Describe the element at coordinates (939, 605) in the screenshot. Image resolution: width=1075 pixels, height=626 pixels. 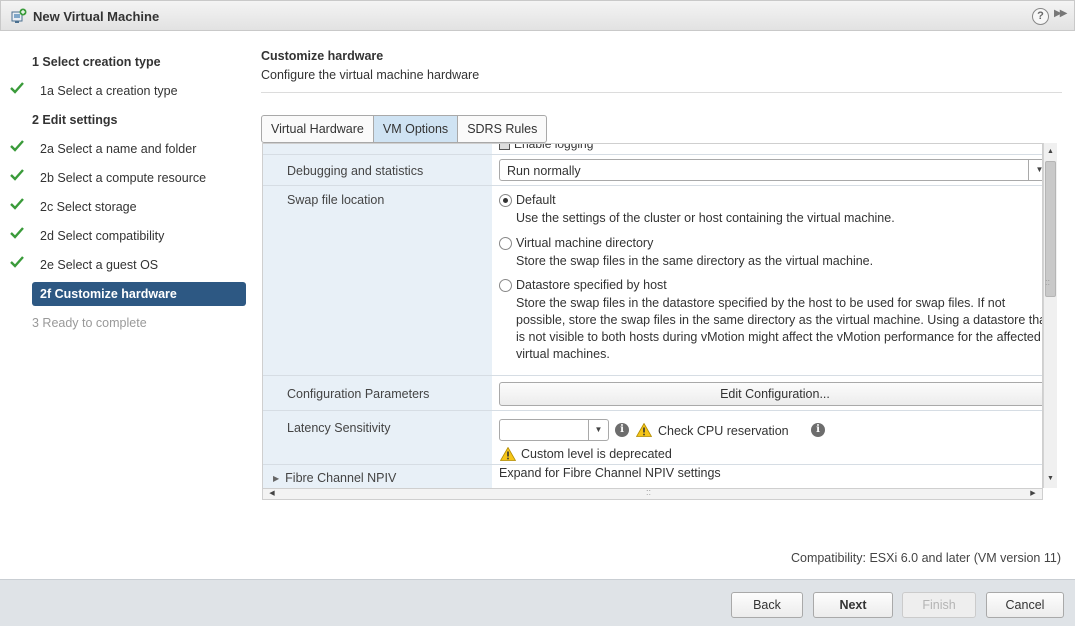
I see `finish-button: Finish` at that location.